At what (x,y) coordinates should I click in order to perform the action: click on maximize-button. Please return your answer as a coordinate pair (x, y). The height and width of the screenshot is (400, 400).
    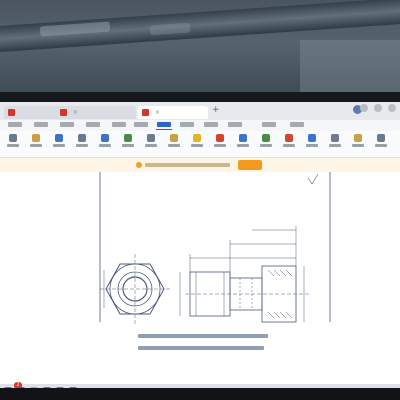
    Looking at the image, I should click on (378, 108).